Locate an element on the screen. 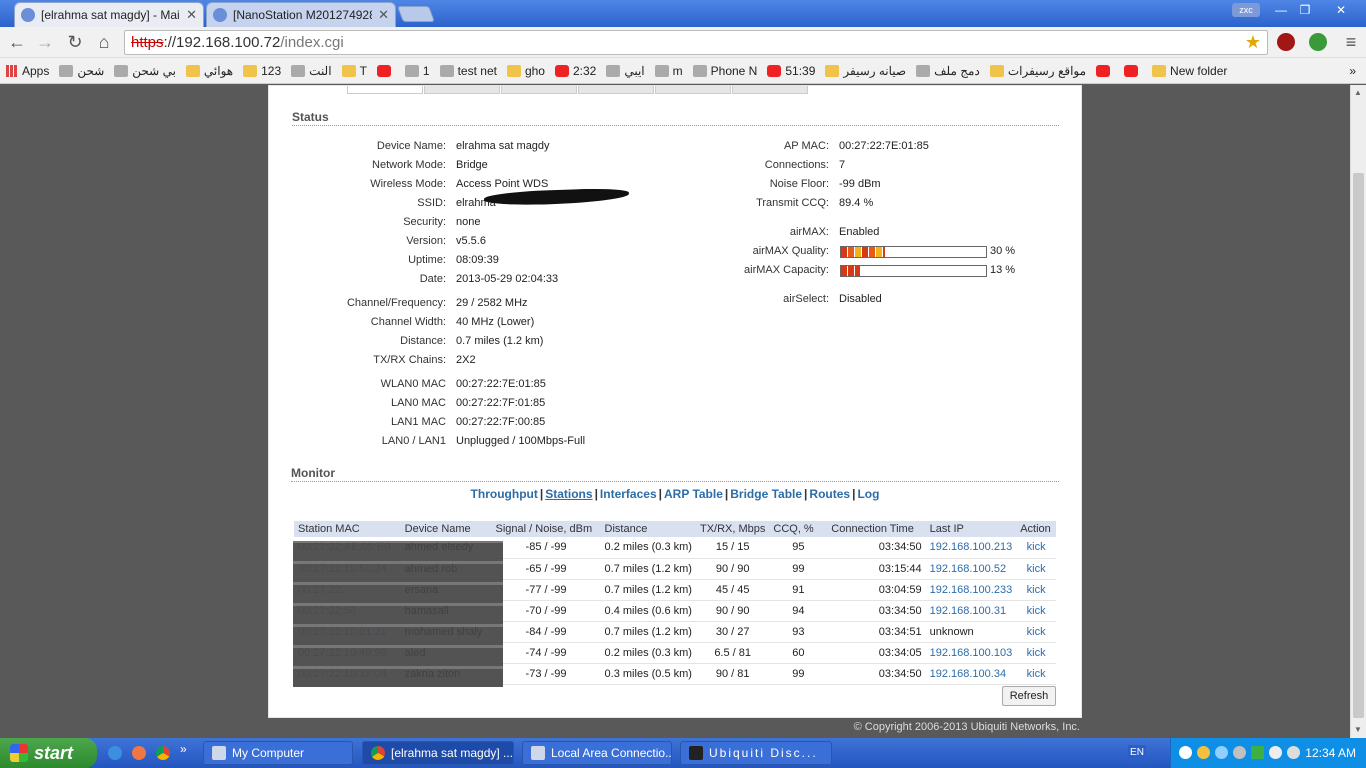 The image size is (1366, 768). back-arrow-icon: ← is located at coordinates (17, 42).